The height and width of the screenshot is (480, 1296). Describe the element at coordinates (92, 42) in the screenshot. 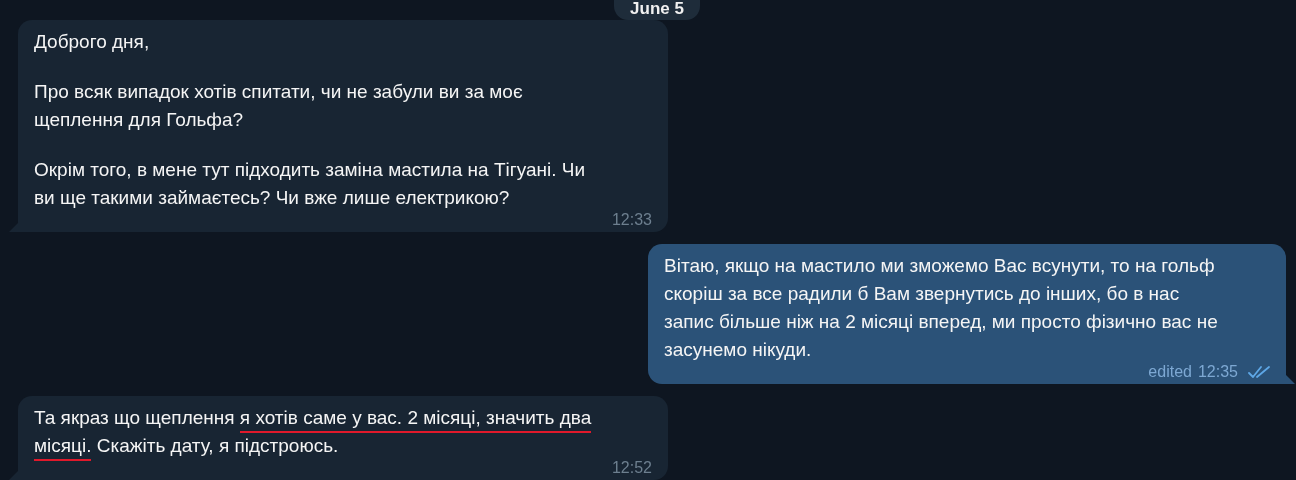

I see `message-text: Доброго дня,` at that location.